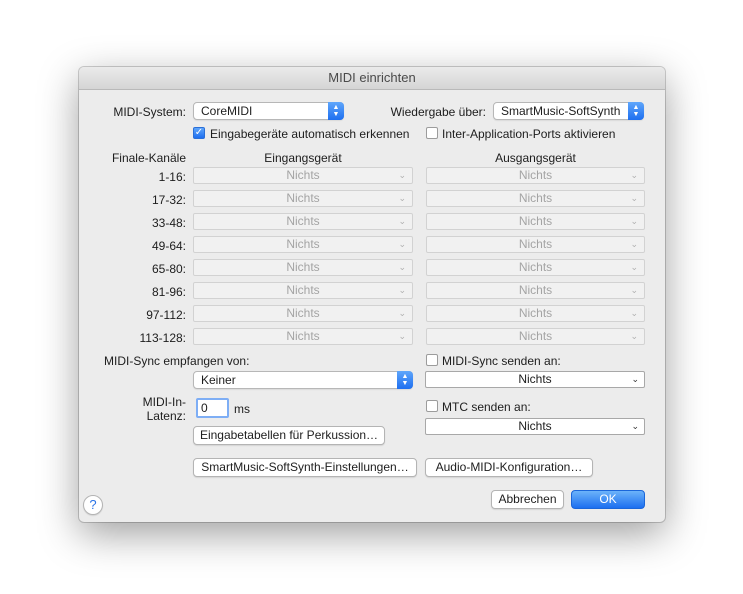 The width and height of the screenshot is (743, 594). I want to click on mtc-send-select: Nichts ⌄, so click(535, 426).